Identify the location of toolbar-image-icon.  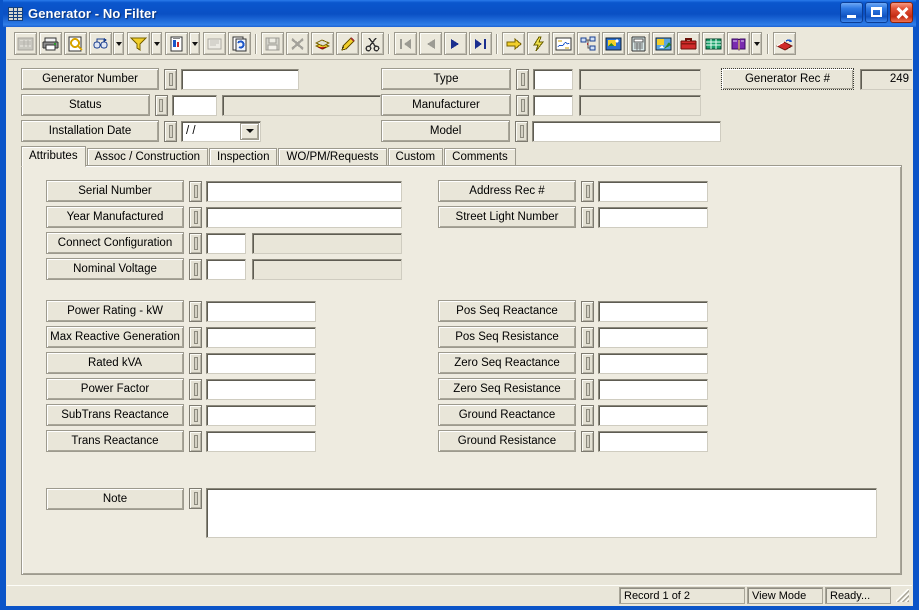
(613, 43).